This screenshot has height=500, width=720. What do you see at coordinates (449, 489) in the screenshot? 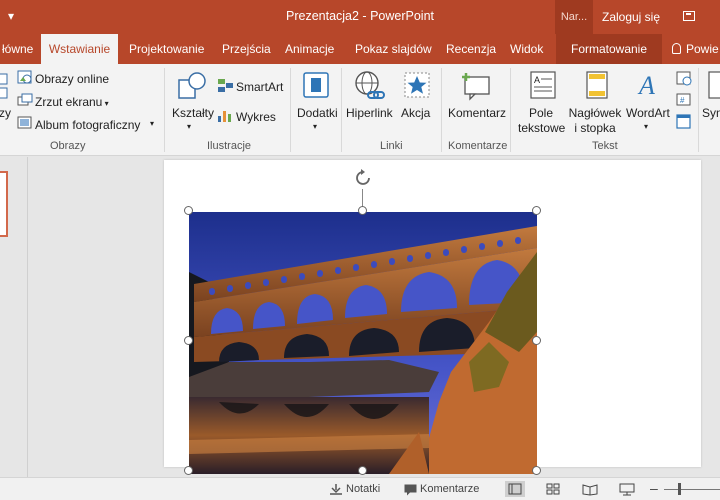
I see `comments-button: Komentarze` at bounding box center [449, 489].